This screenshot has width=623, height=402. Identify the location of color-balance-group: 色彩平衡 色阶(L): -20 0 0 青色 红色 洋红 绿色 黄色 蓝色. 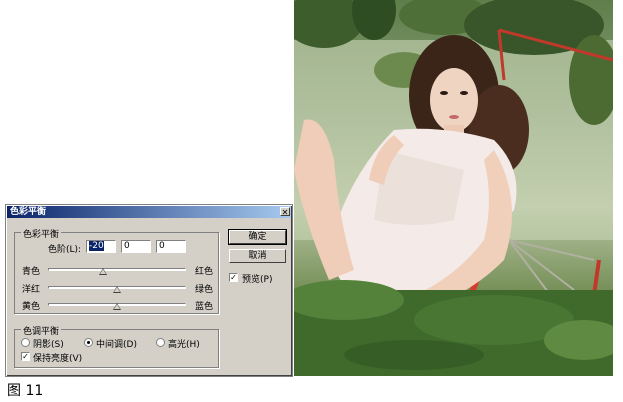
(116, 270).